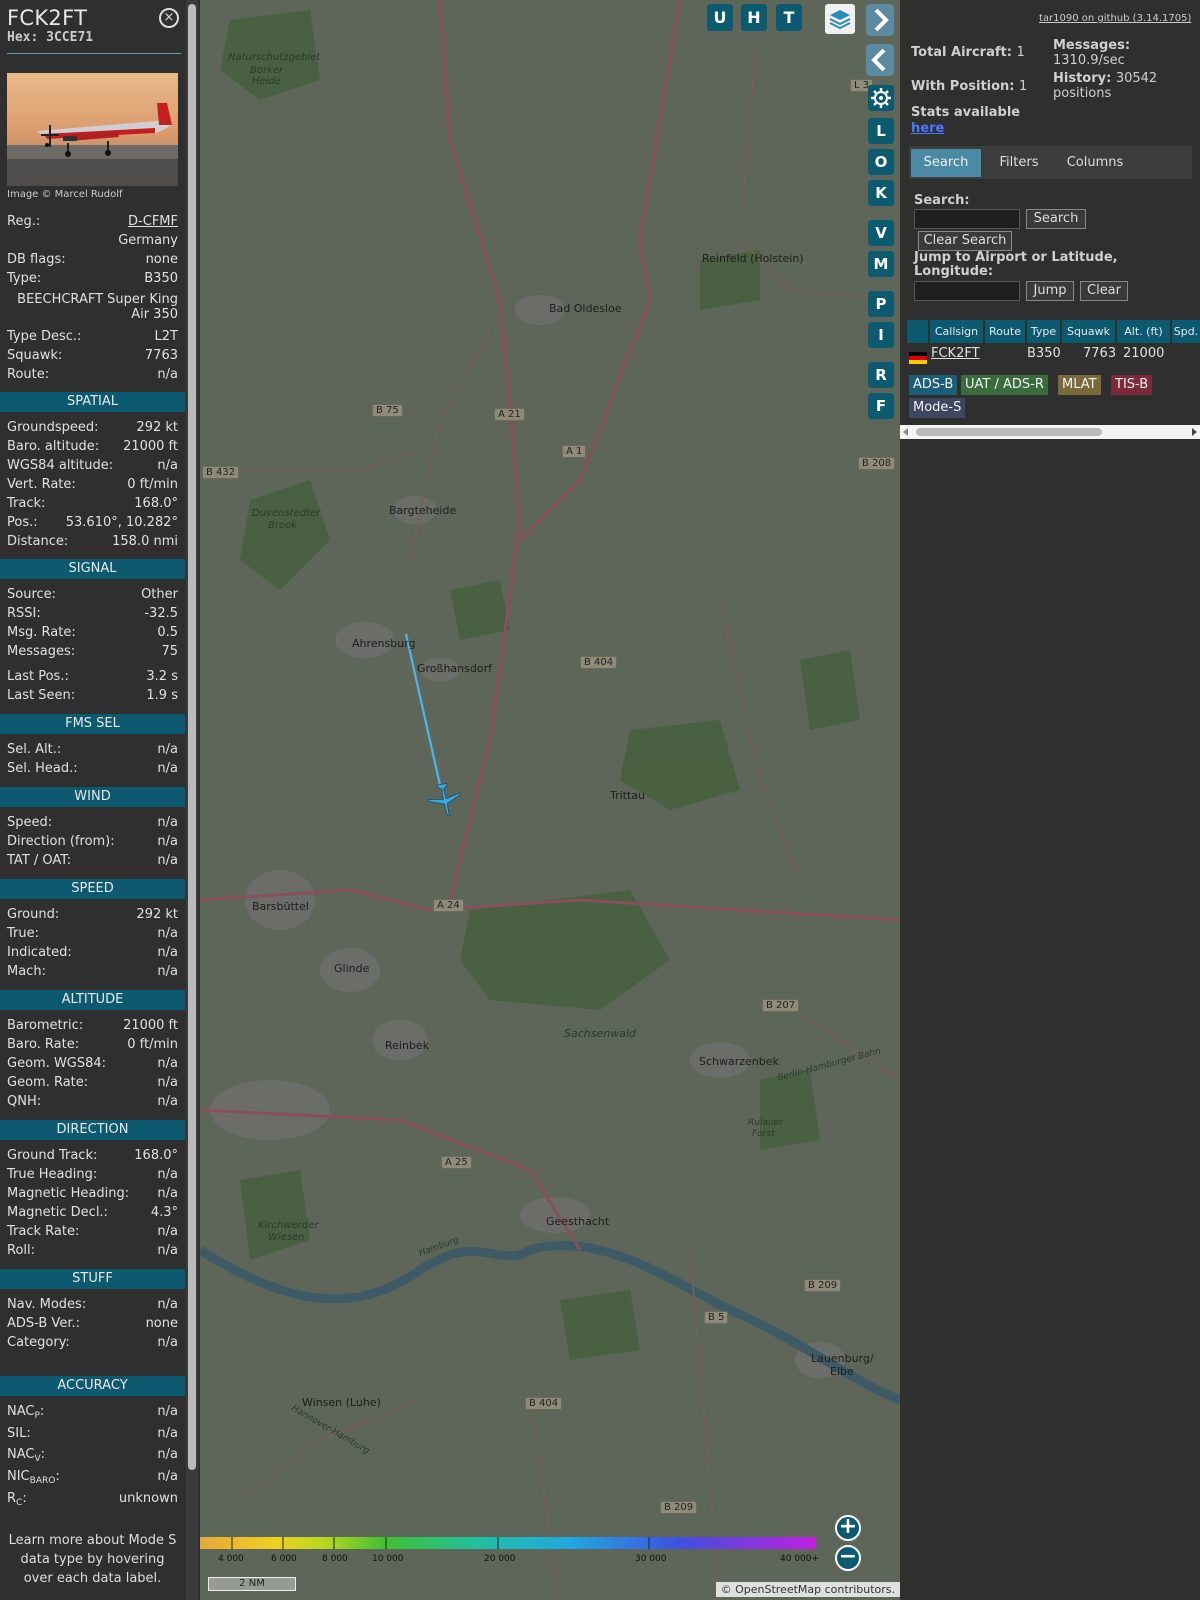  What do you see at coordinates (508, 1543) in the screenshot?
I see `altitude-color-legend` at bounding box center [508, 1543].